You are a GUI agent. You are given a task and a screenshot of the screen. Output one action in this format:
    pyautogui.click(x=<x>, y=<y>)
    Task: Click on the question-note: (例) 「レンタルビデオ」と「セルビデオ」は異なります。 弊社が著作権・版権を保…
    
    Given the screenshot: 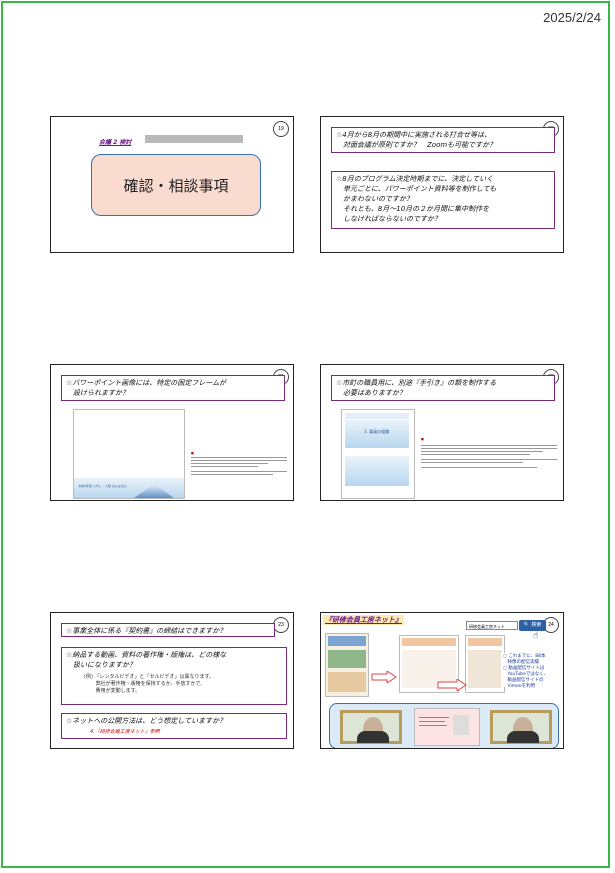 What is the action you would take?
    pyautogui.click(x=149, y=684)
    